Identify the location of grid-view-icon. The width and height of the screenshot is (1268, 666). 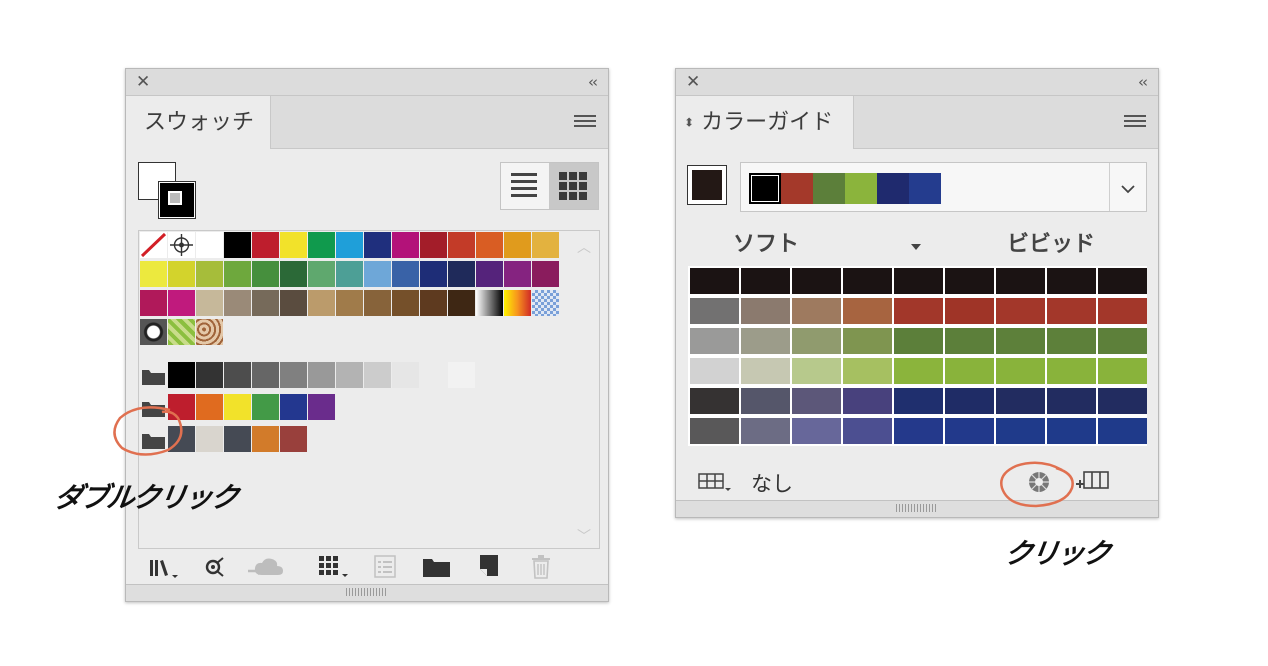
(573, 186).